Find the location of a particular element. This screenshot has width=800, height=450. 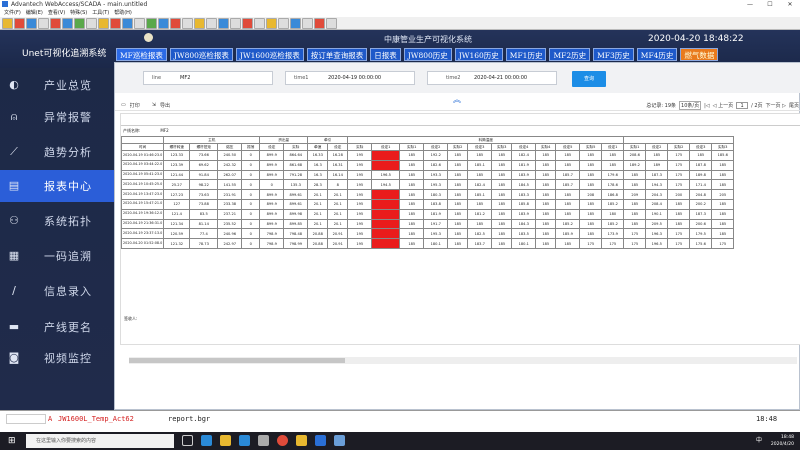

task-view-icon is located at coordinates (187, 440).